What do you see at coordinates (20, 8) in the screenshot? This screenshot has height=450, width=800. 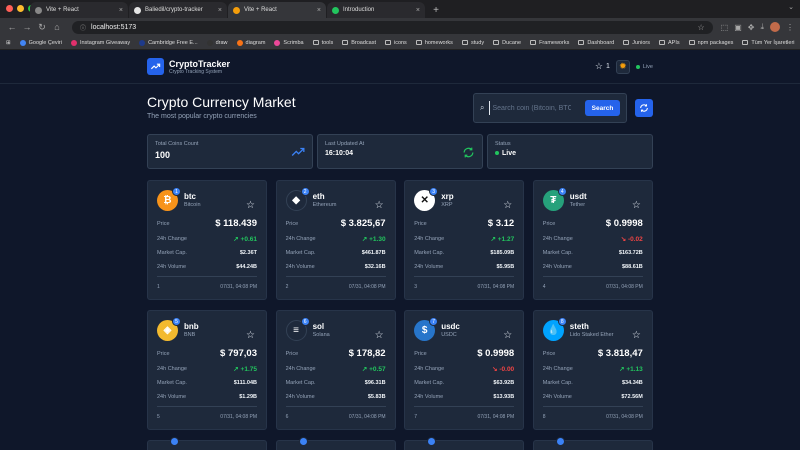 I see `minimize-window-button` at bounding box center [20, 8].